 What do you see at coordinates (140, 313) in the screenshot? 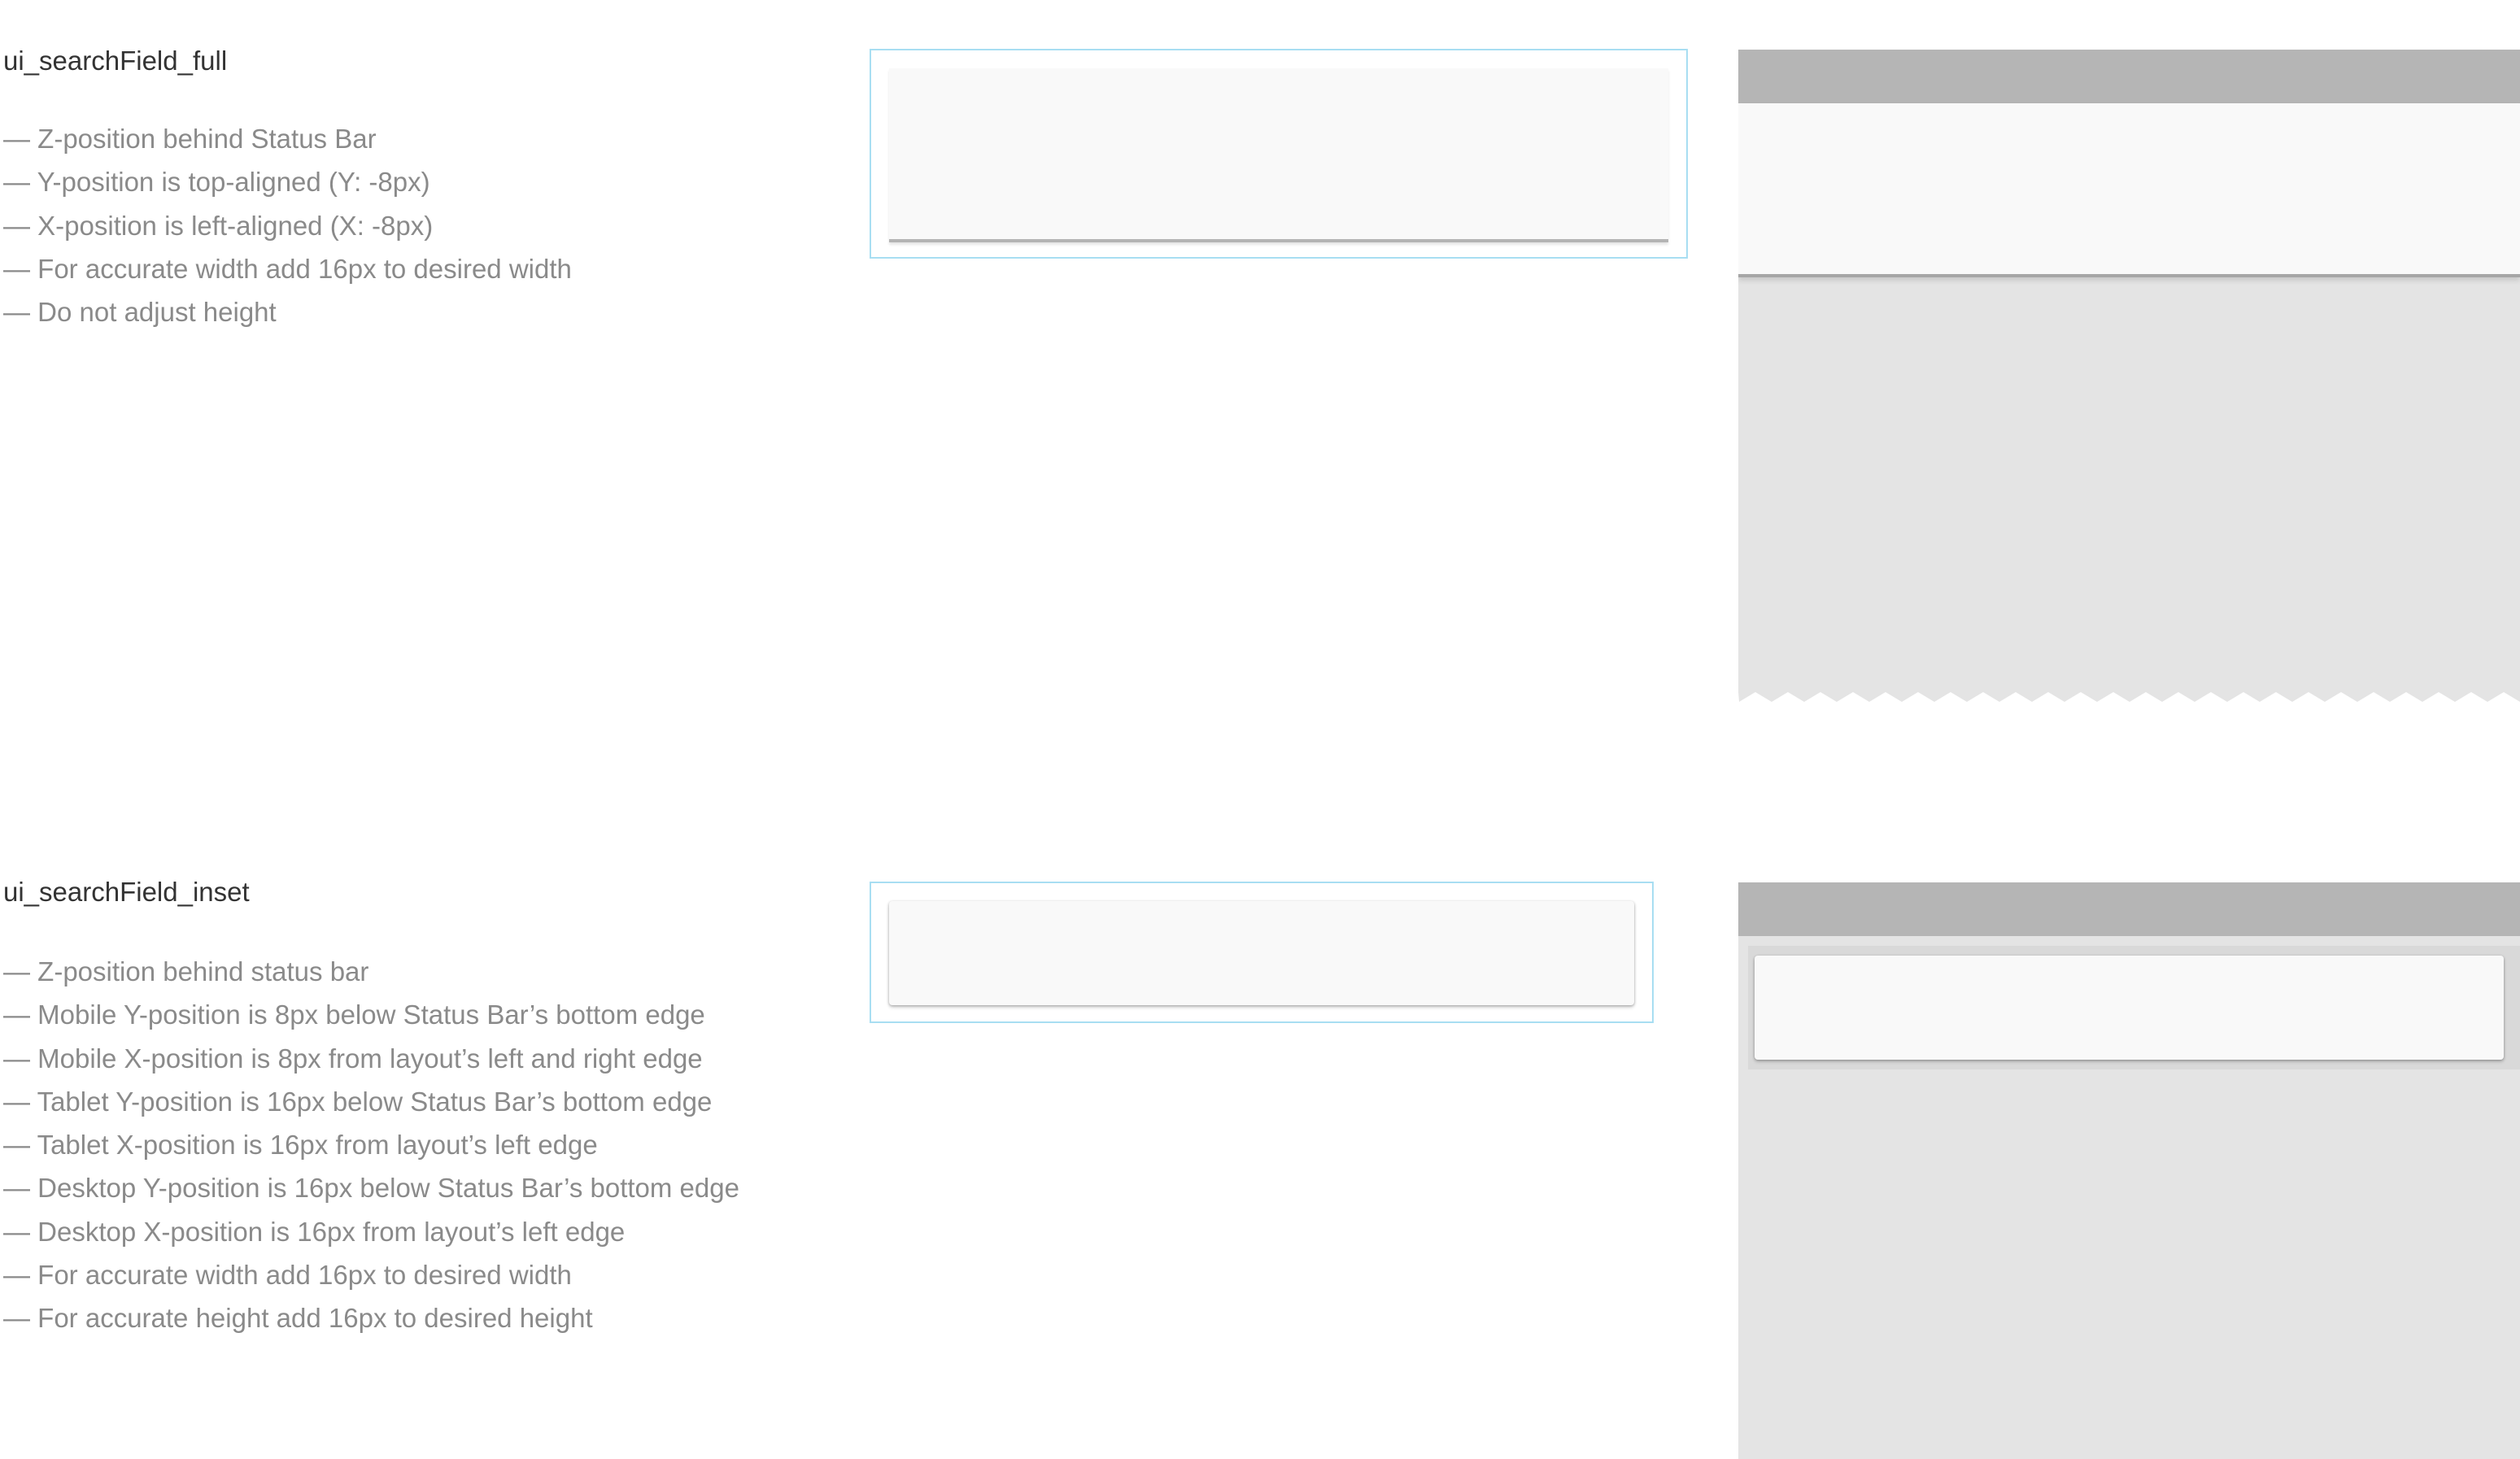
I see `spec-note: — Do not adjust height` at bounding box center [140, 313].